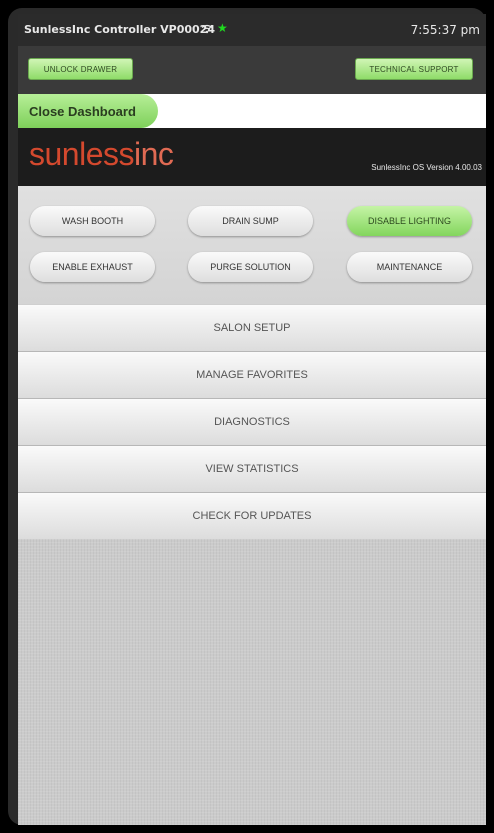 The width and height of the screenshot is (494, 833). What do you see at coordinates (250, 221) in the screenshot?
I see `drain-sump-button: DRAIN SUMP` at bounding box center [250, 221].